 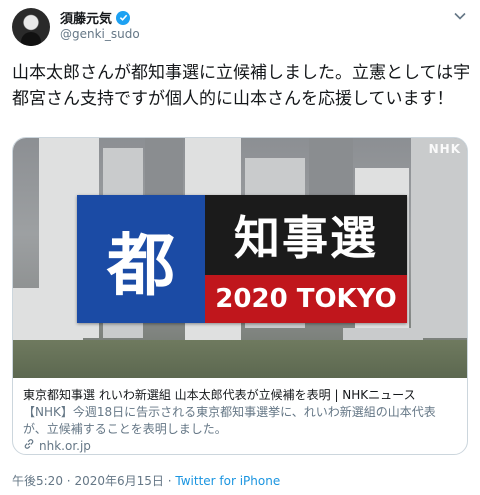 I want to click on tweet-source: Twitter for iPhone, so click(x=227, y=481).